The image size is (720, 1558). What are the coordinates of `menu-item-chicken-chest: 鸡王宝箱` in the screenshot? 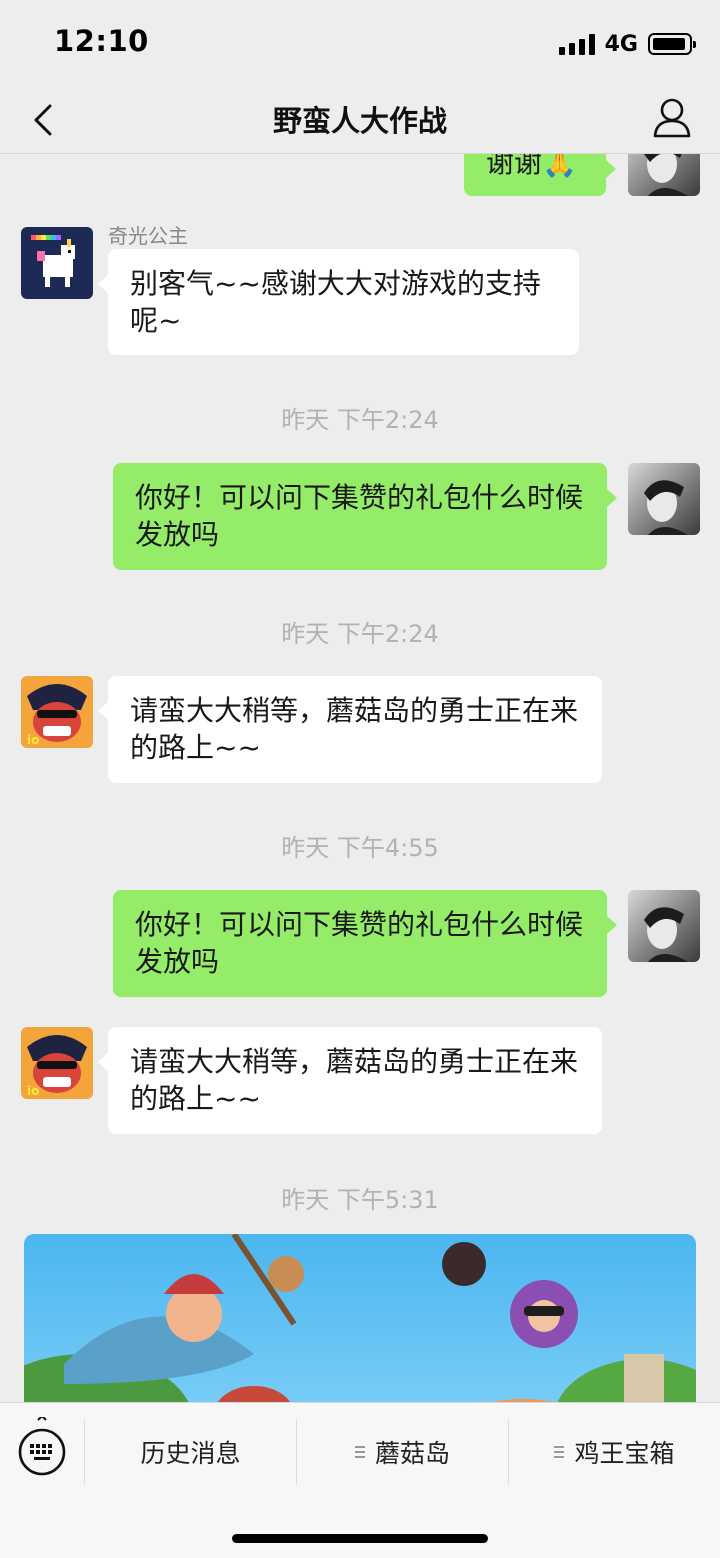 It's located at (614, 1452).